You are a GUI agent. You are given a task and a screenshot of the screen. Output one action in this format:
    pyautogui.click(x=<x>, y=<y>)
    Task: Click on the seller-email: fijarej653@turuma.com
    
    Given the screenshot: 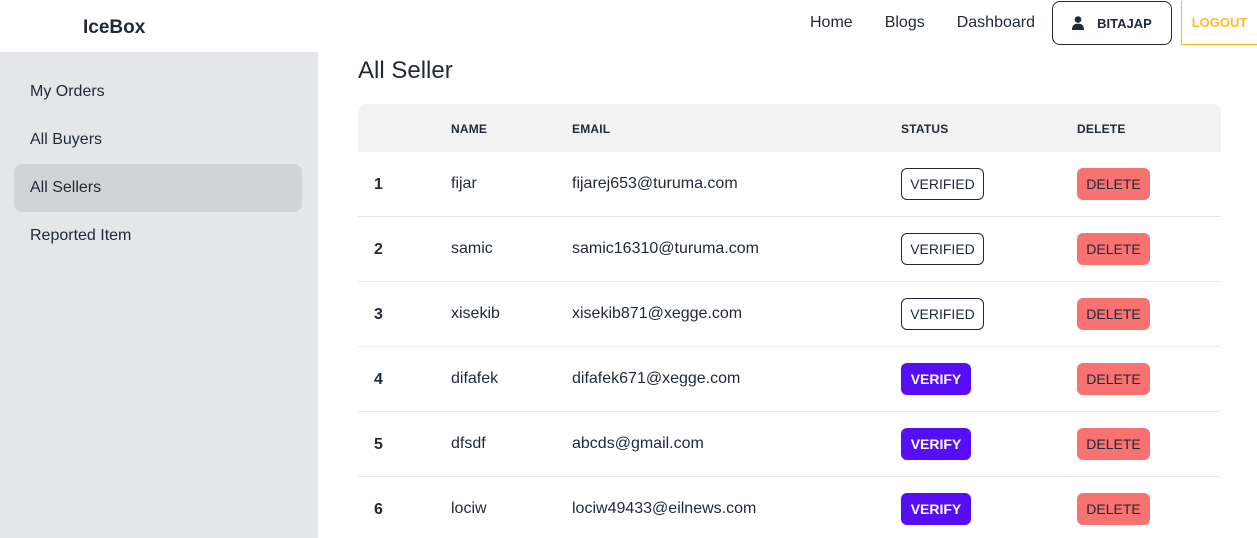 What is the action you would take?
    pyautogui.click(x=655, y=183)
    